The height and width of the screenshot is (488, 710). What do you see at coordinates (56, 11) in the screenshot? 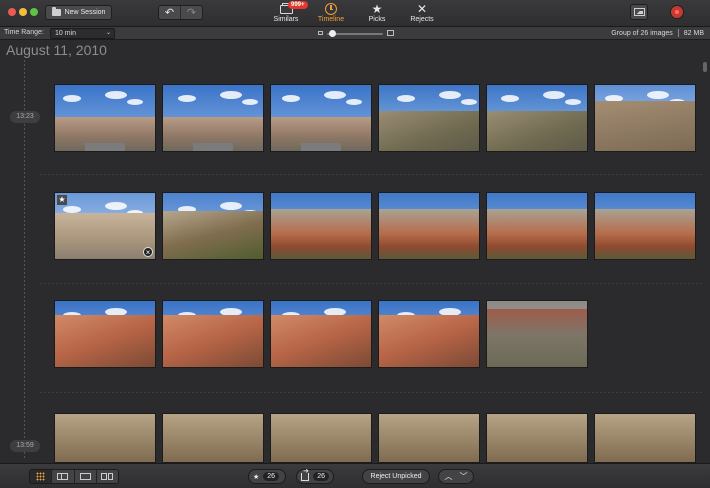
I see `folder-icon` at bounding box center [56, 11].